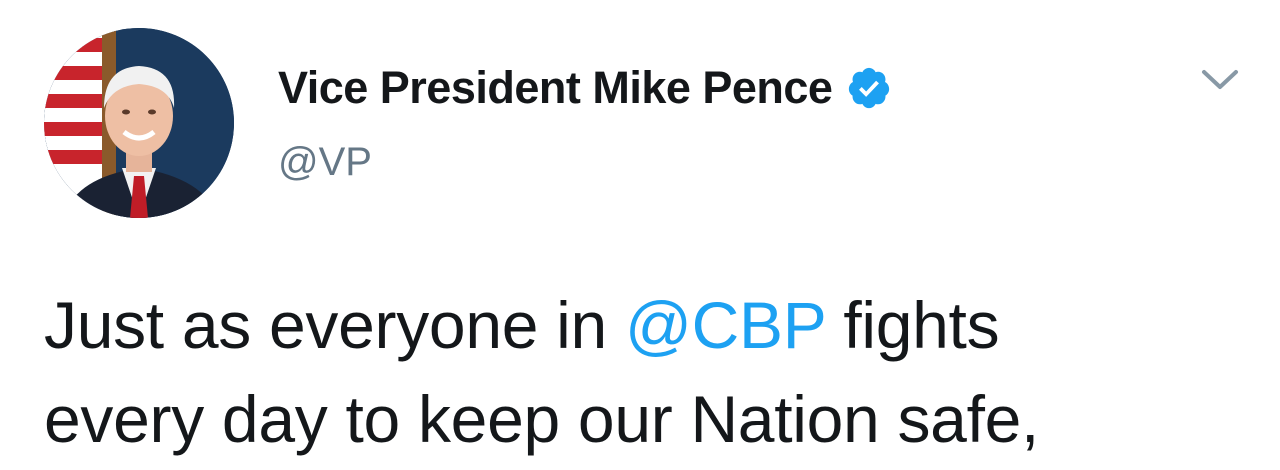 This screenshot has width=1280, height=470. Describe the element at coordinates (334, 325) in the screenshot. I see `tweet-text-segment: Just as everyone in` at that location.